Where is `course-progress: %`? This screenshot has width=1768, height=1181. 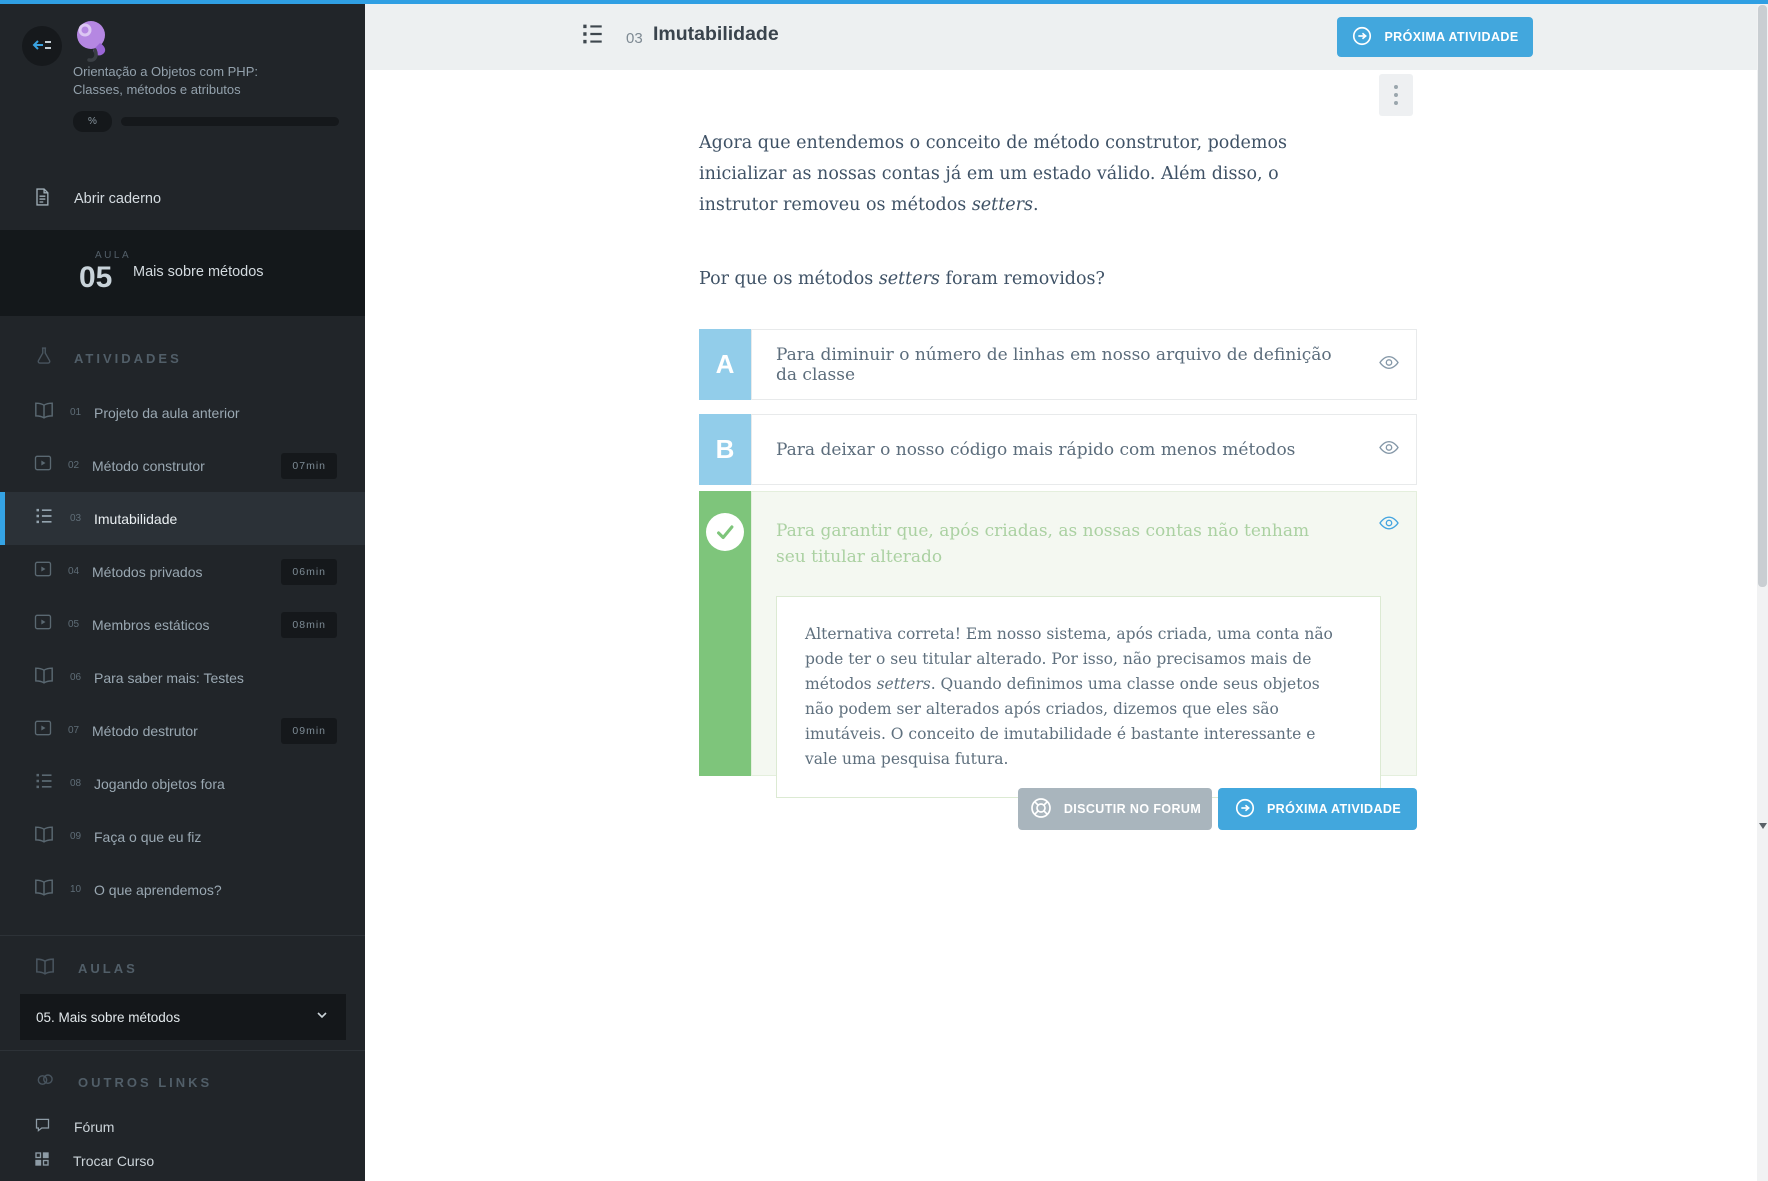 course-progress: % is located at coordinates (206, 121).